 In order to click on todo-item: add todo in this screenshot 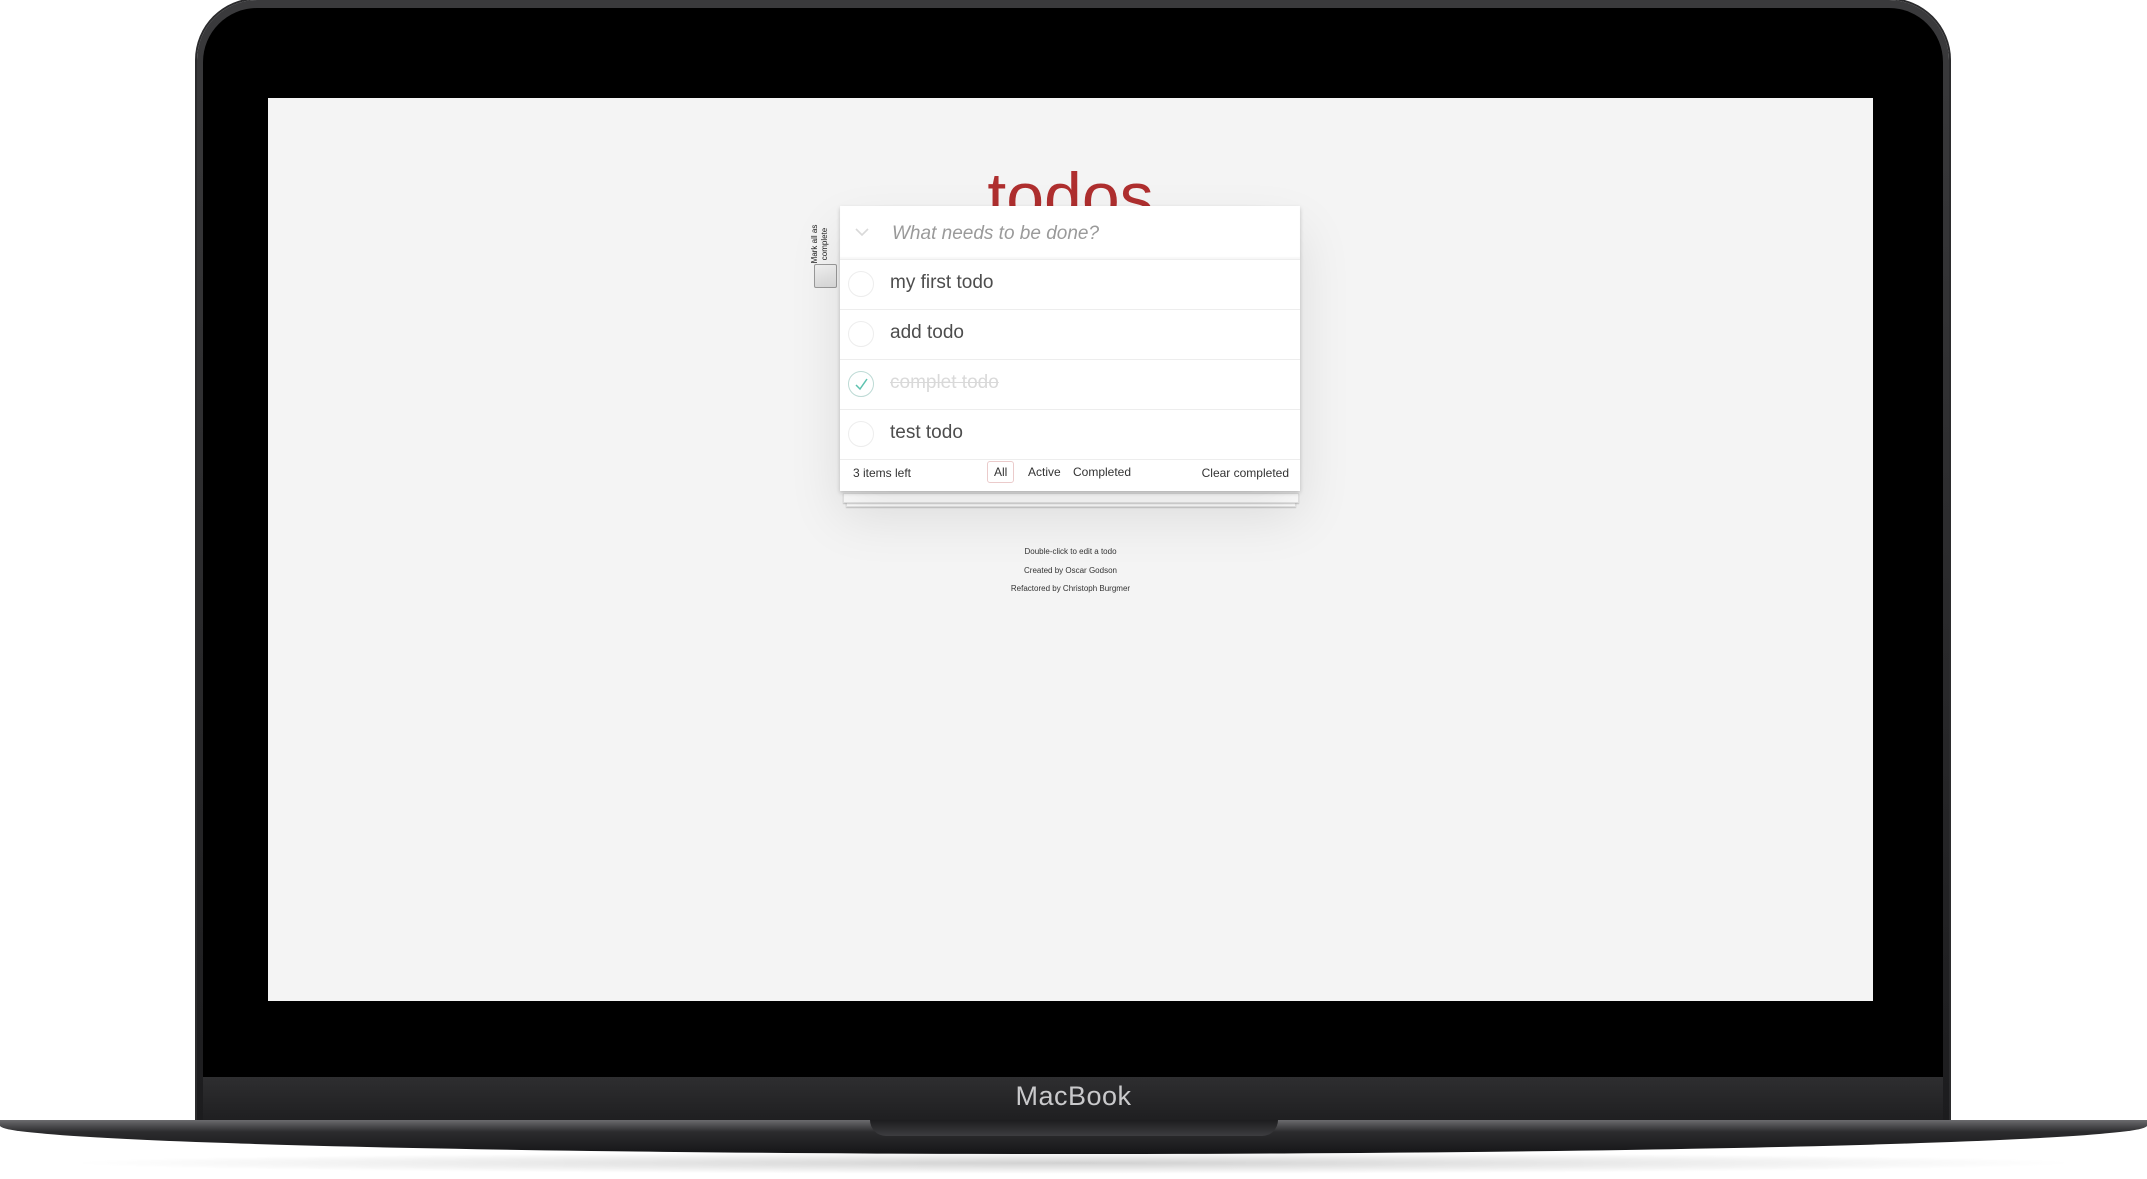, I will do `click(1070, 335)`.